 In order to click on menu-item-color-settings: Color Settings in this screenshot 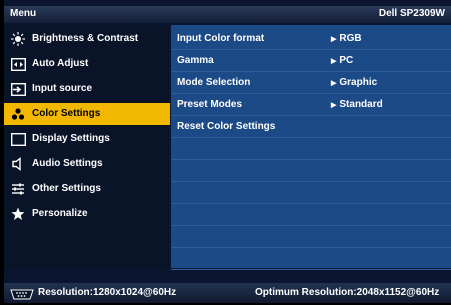, I will do `click(87, 114)`.